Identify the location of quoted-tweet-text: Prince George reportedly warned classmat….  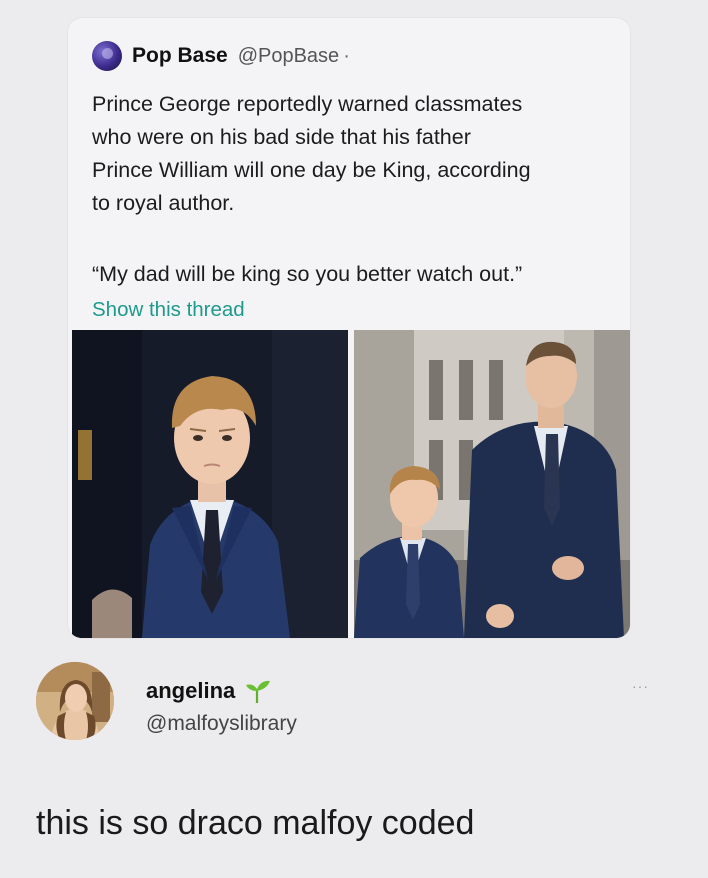
(311, 153).